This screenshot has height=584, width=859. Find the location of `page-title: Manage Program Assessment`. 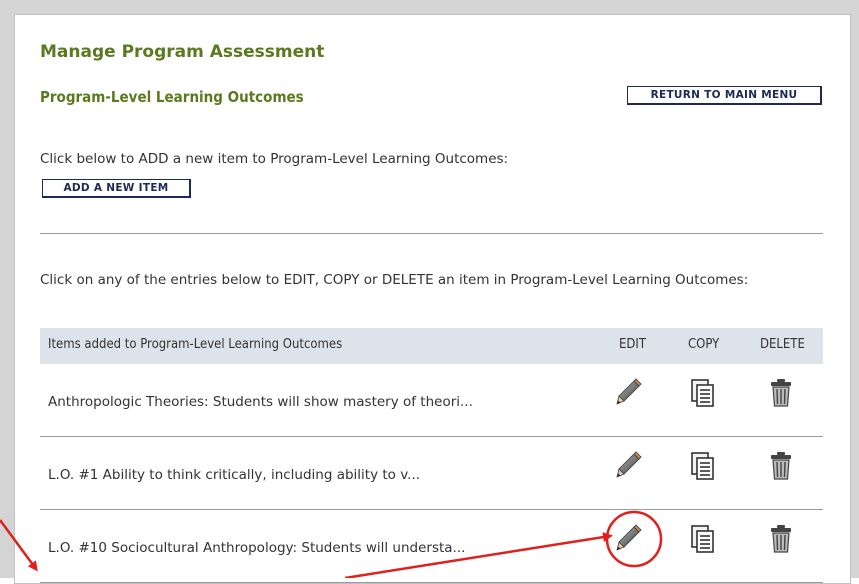

page-title: Manage Program Assessment is located at coordinates (182, 52).